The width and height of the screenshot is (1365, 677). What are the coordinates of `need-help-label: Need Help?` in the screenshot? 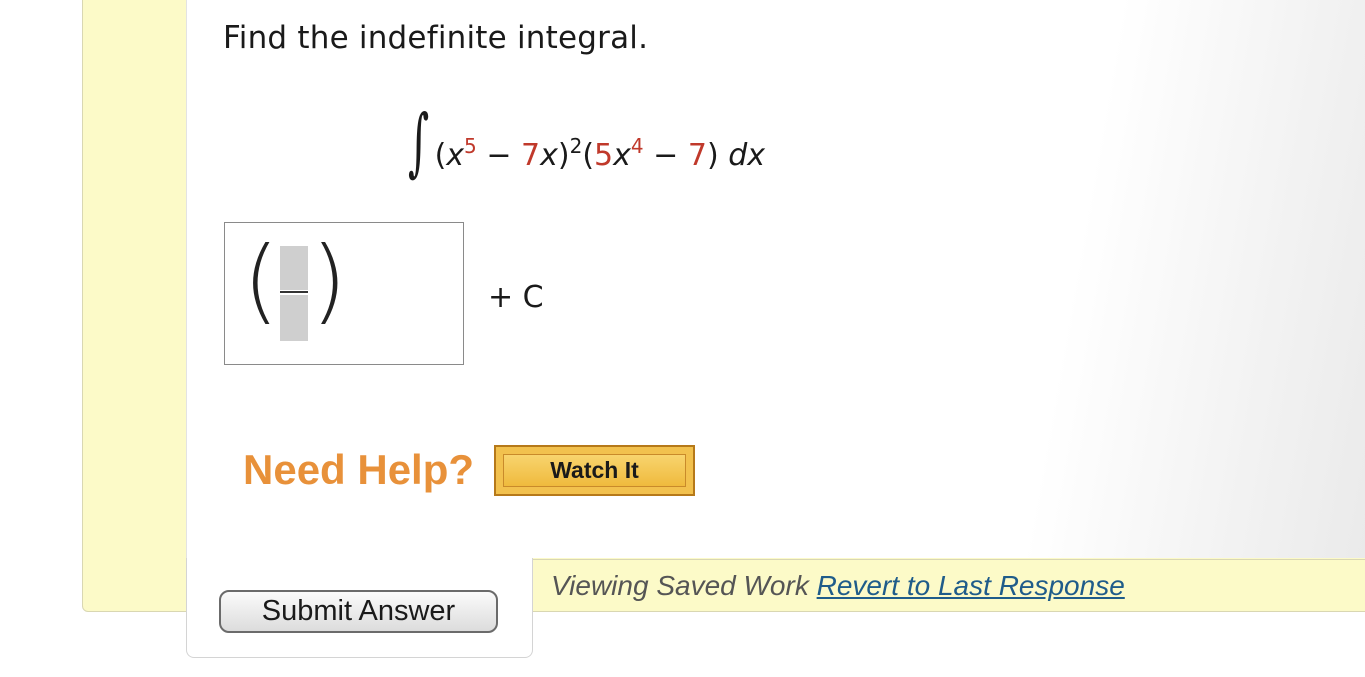 It's located at (359, 469).